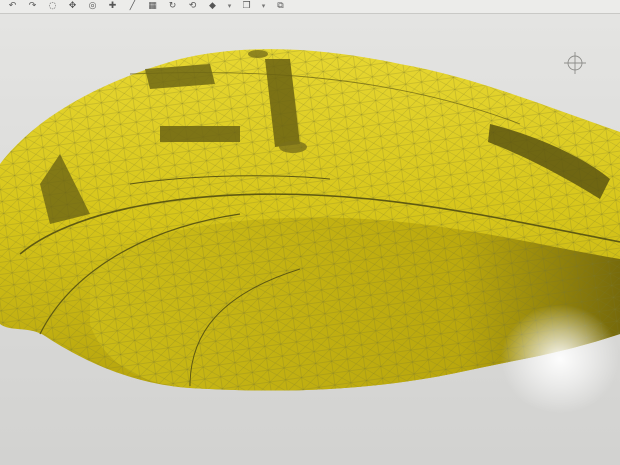 Image resolution: width=620 pixels, height=465 pixels. Describe the element at coordinates (52, 6) in the screenshot. I see `lasso-select-icon: ◌` at that location.